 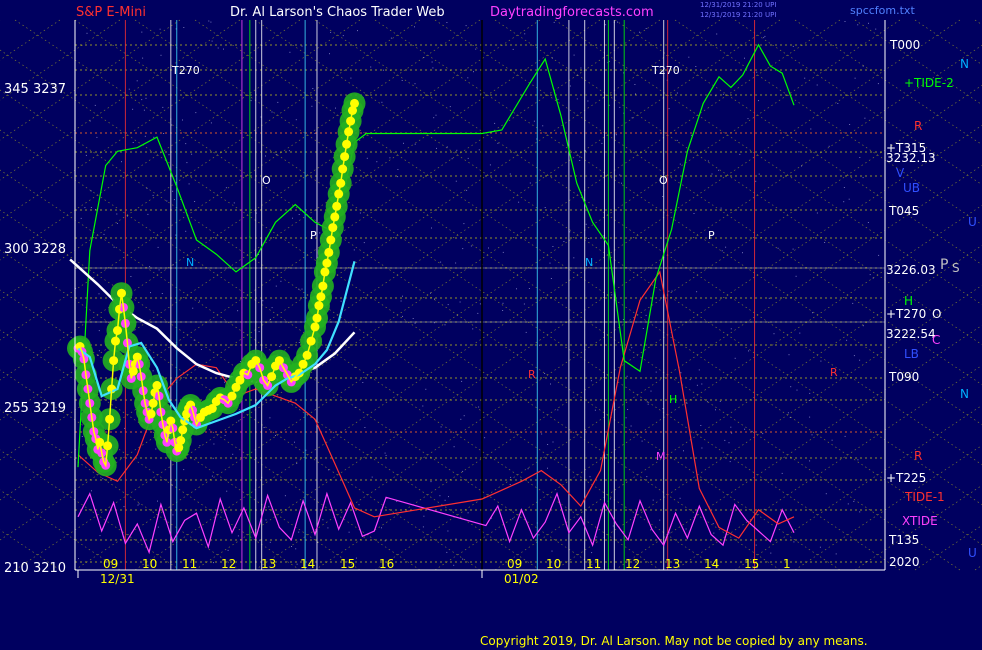 I want to click on y-tick-label: 210 3210, so click(x=35, y=568).